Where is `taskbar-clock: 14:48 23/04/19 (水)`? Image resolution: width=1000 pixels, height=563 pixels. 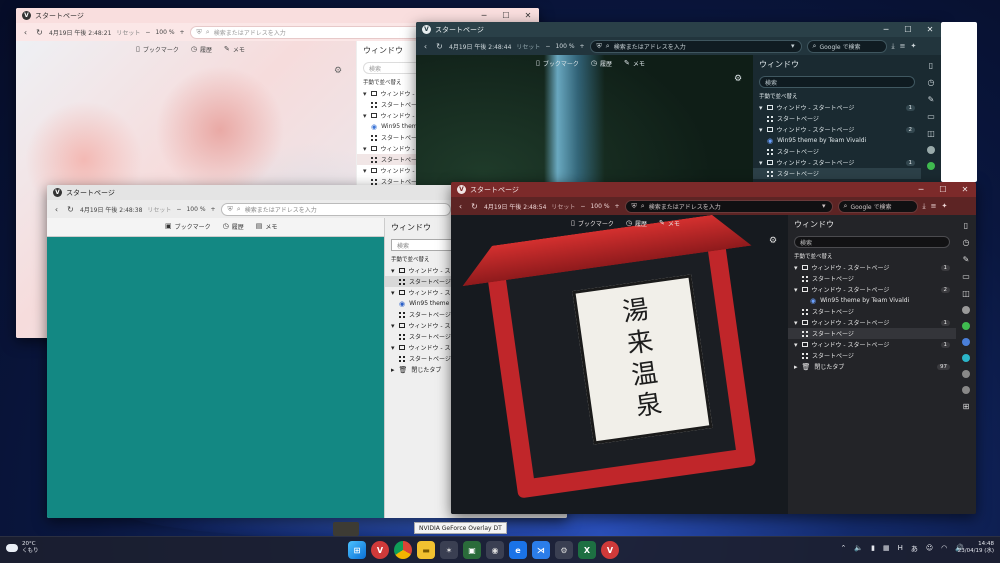 taskbar-clock: 14:48 23/04/19 (水) is located at coordinates (976, 548).